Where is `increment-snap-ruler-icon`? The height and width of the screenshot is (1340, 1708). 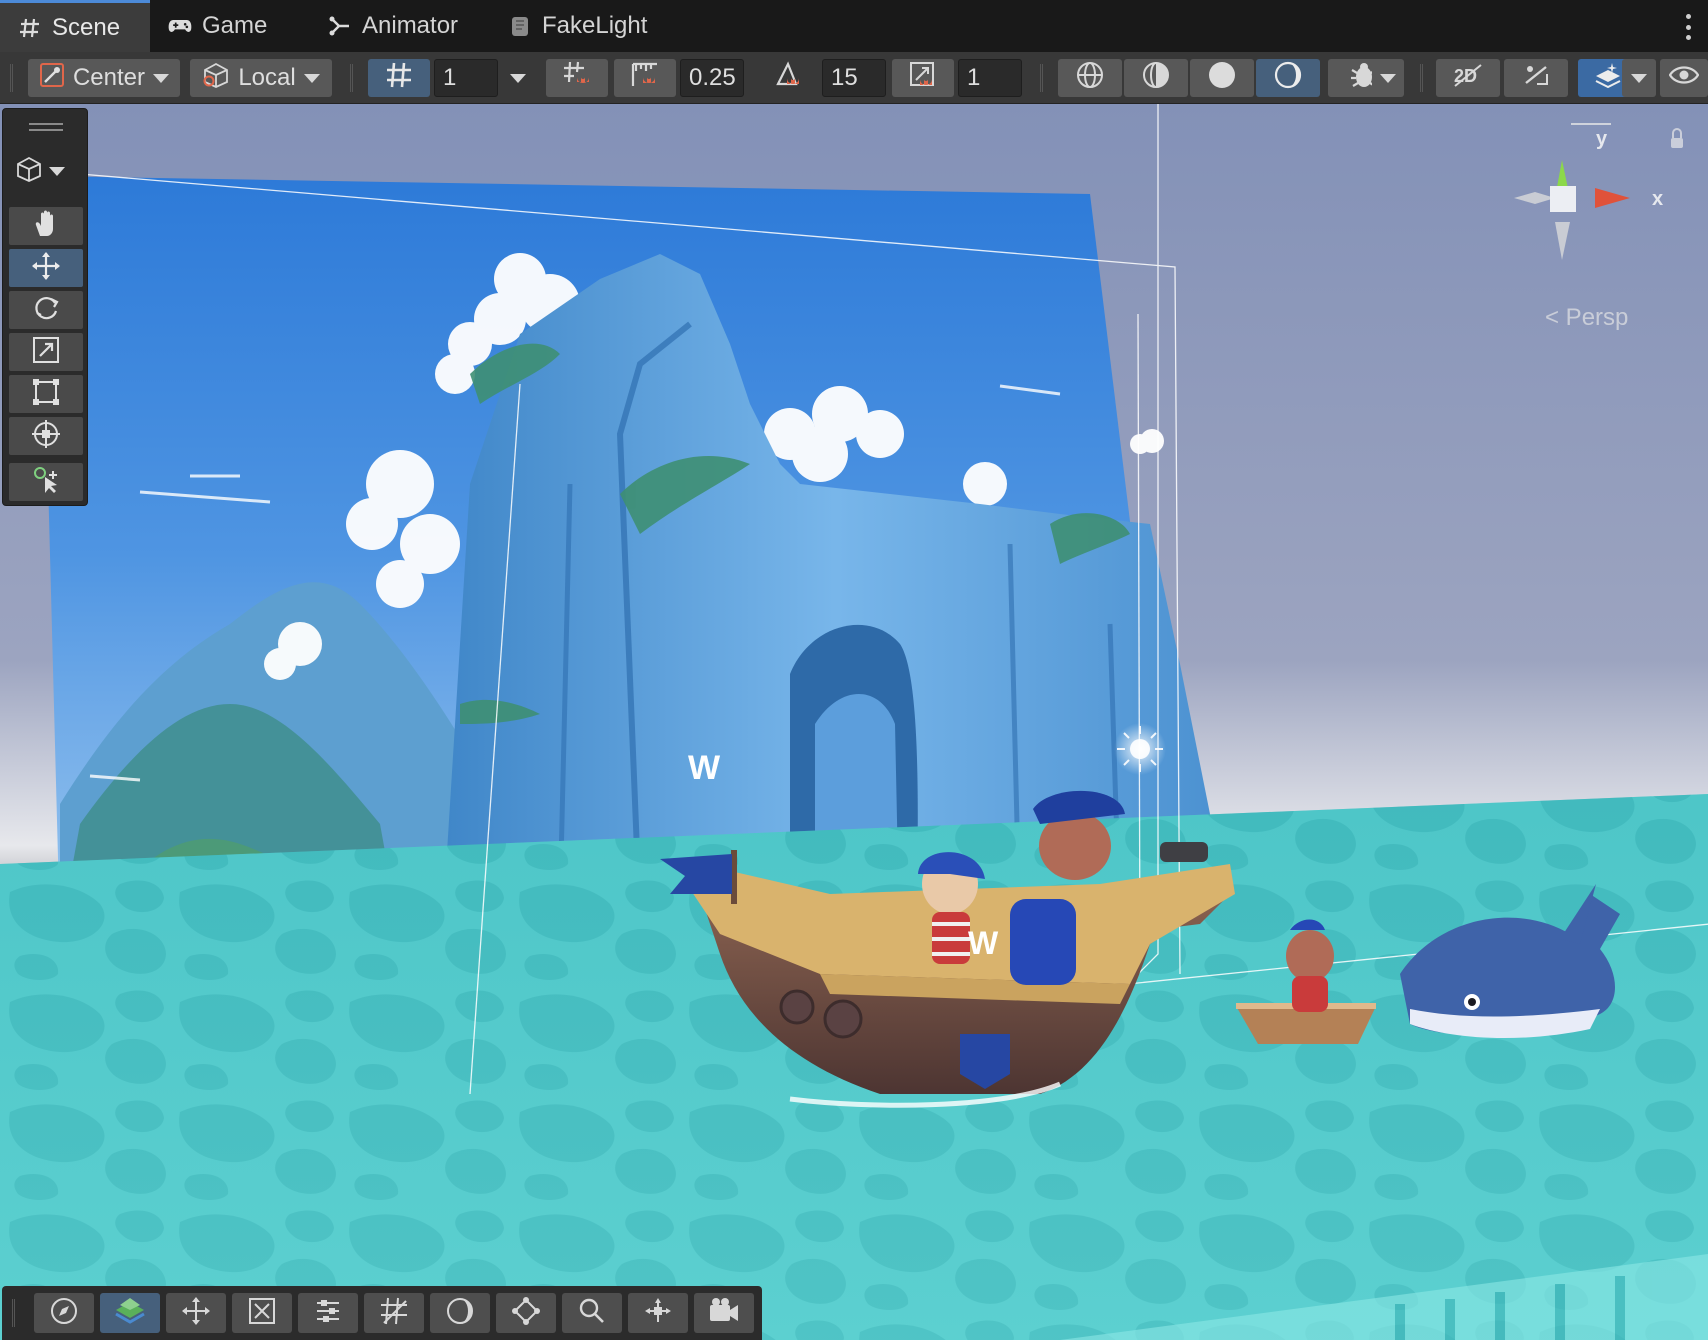
increment-snap-ruler-icon is located at coordinates (645, 78).